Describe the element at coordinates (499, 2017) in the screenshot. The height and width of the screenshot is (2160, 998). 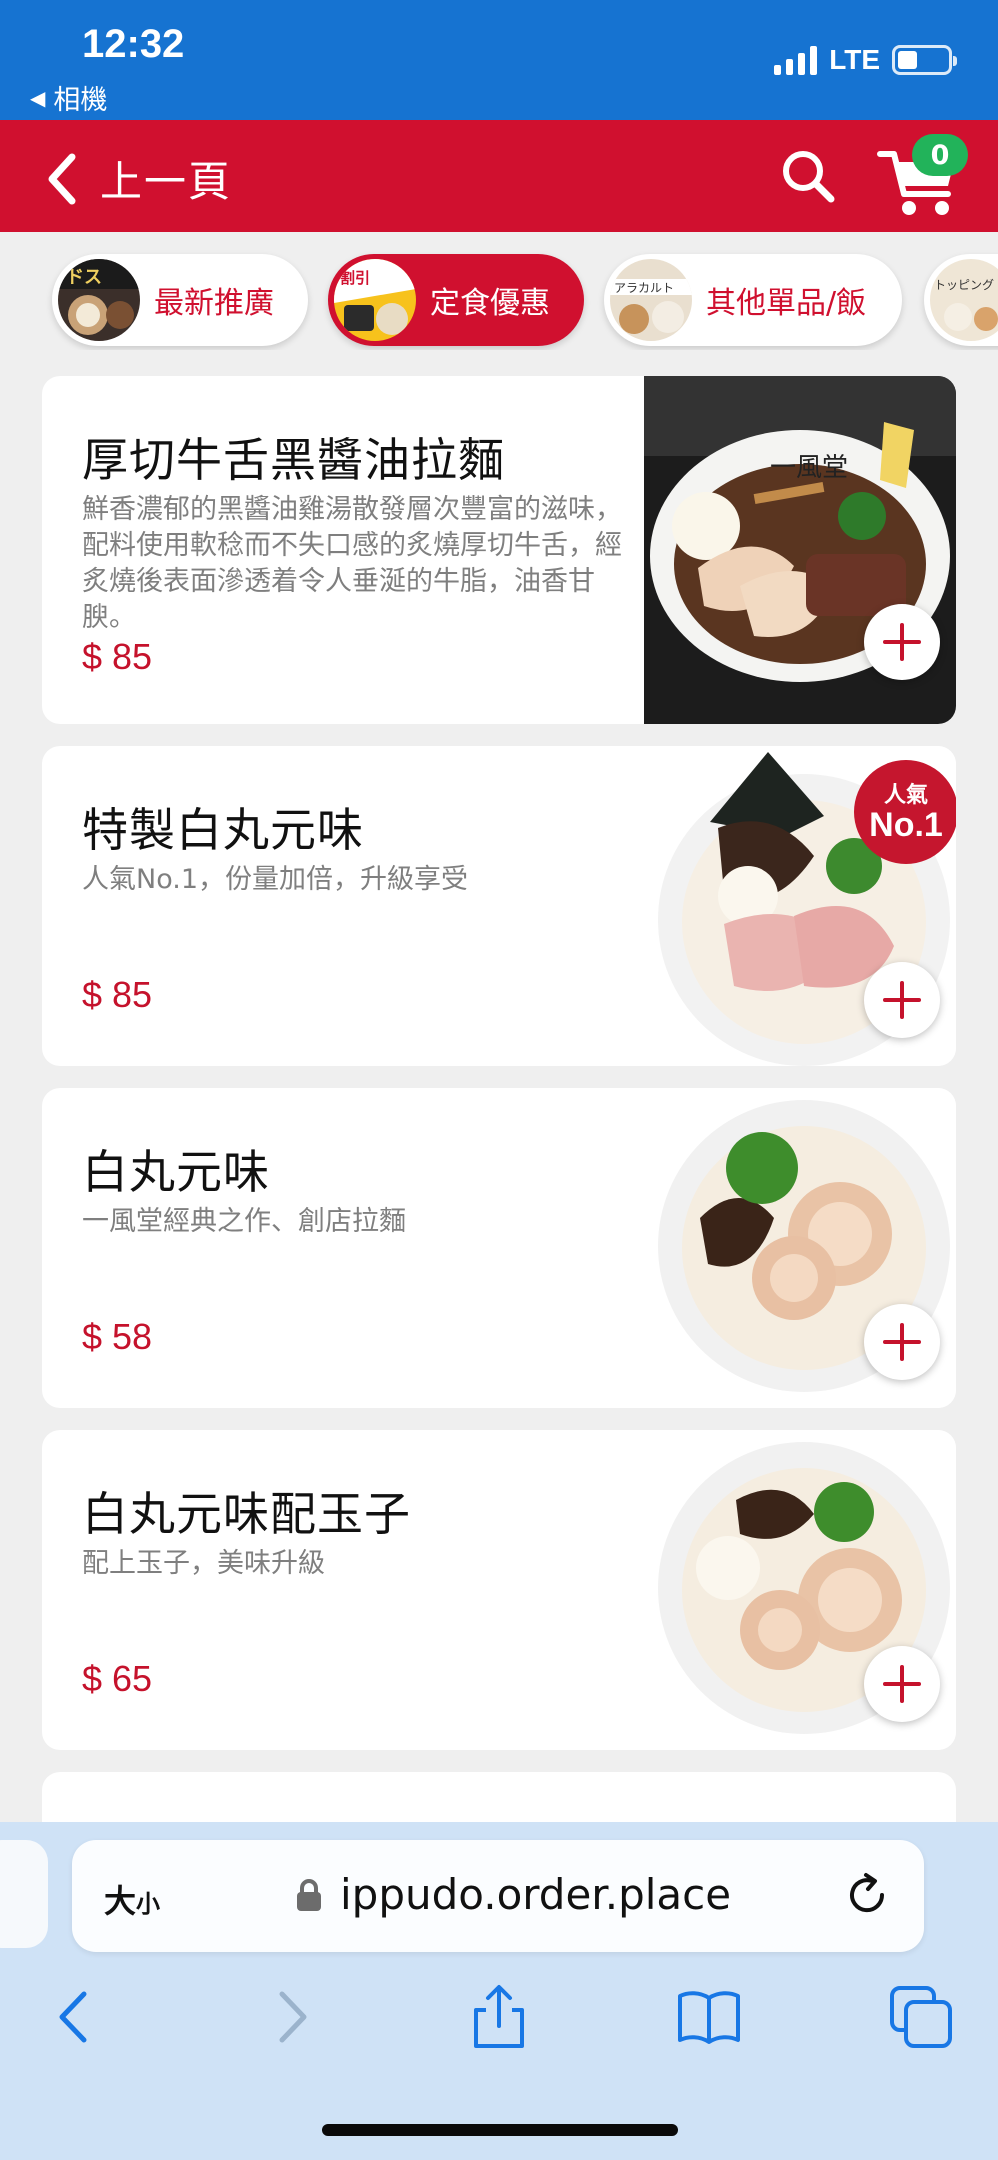
I see `share-icon` at that location.